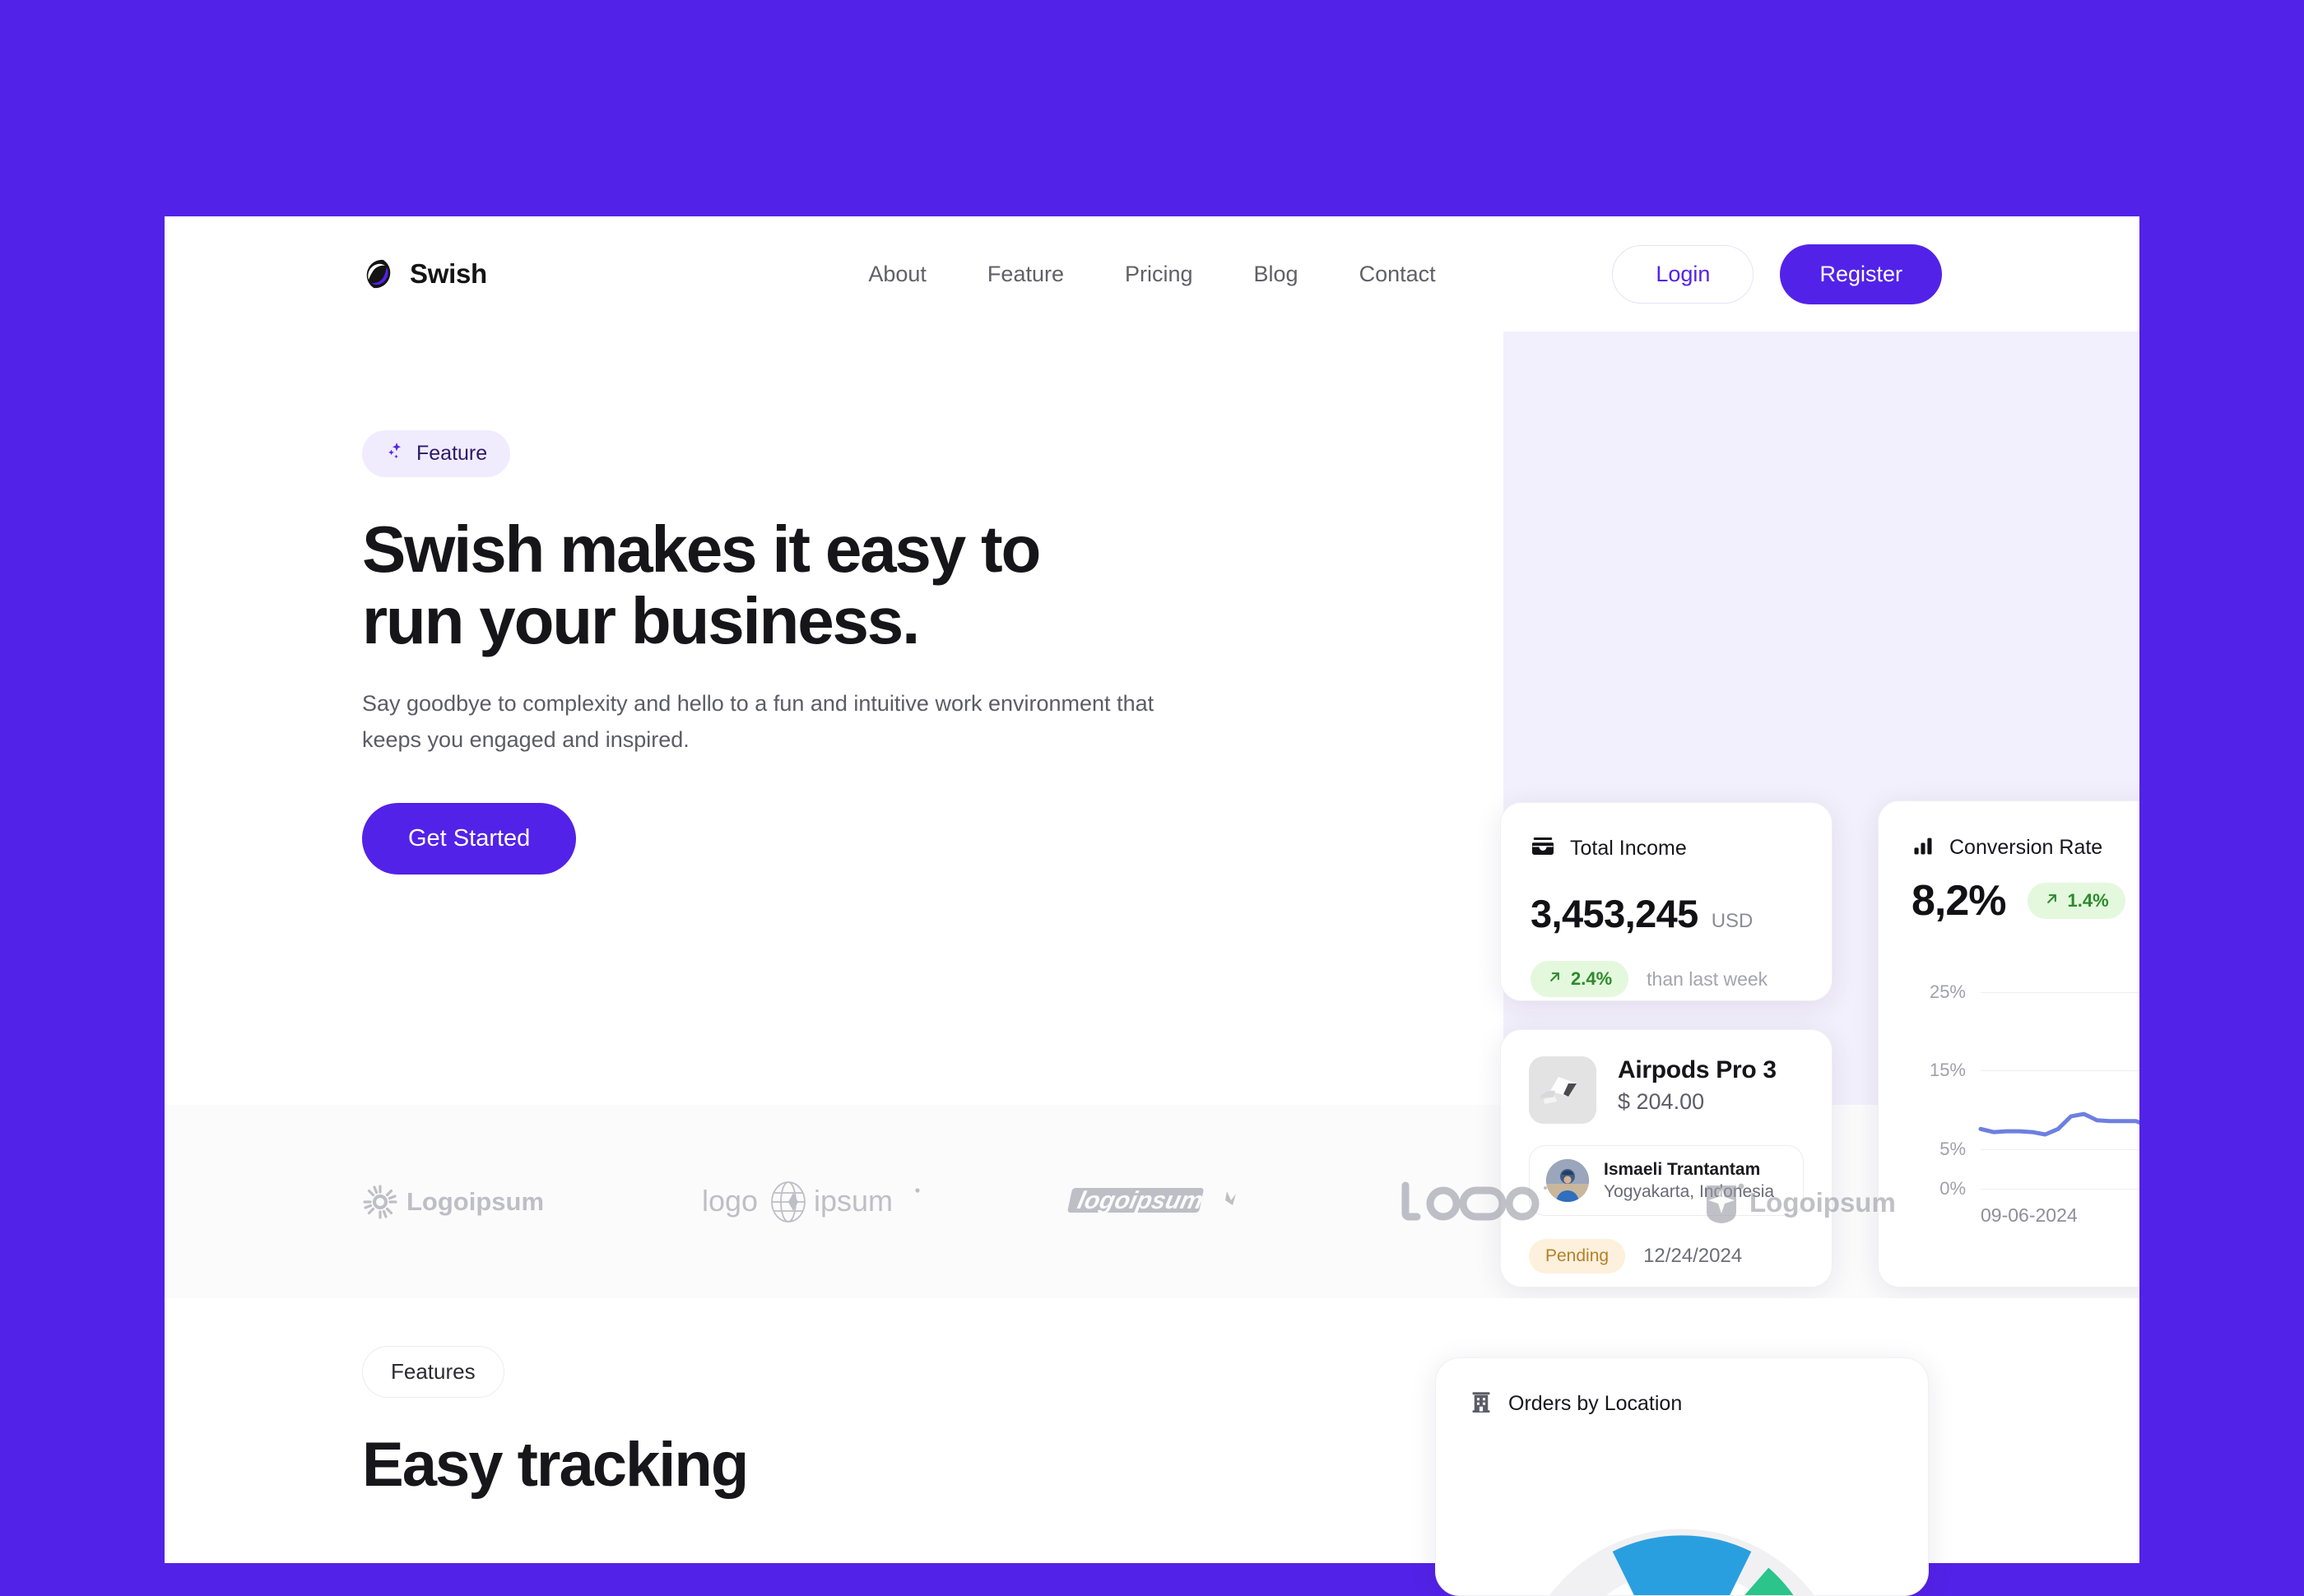 This screenshot has height=1596, width=2304. I want to click on chart-gridline: 0%, so click(2039, 1188).